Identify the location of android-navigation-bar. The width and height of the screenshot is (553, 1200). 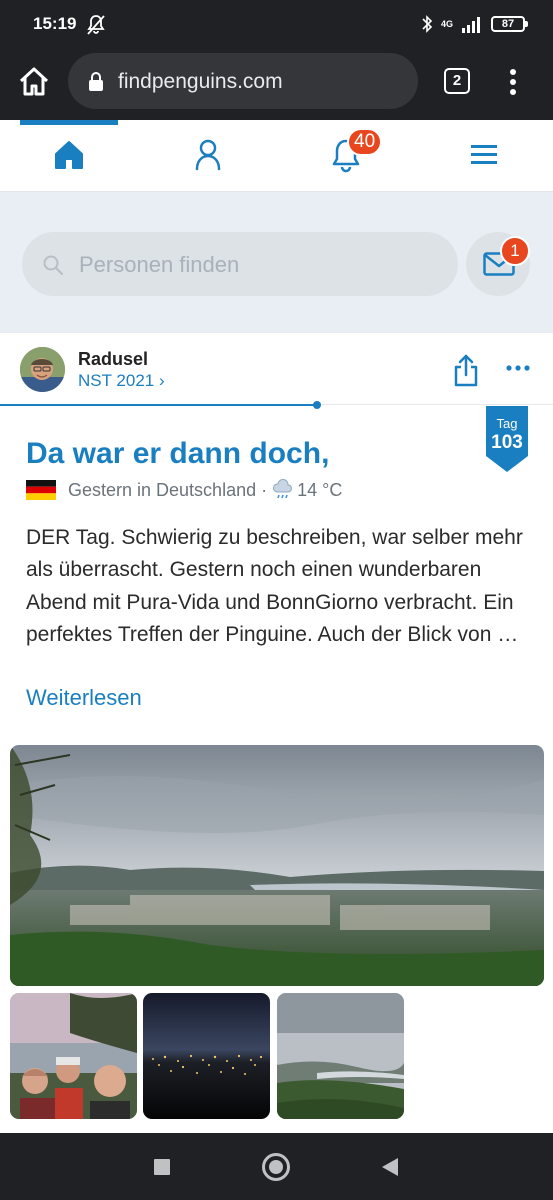
(276, 1166).